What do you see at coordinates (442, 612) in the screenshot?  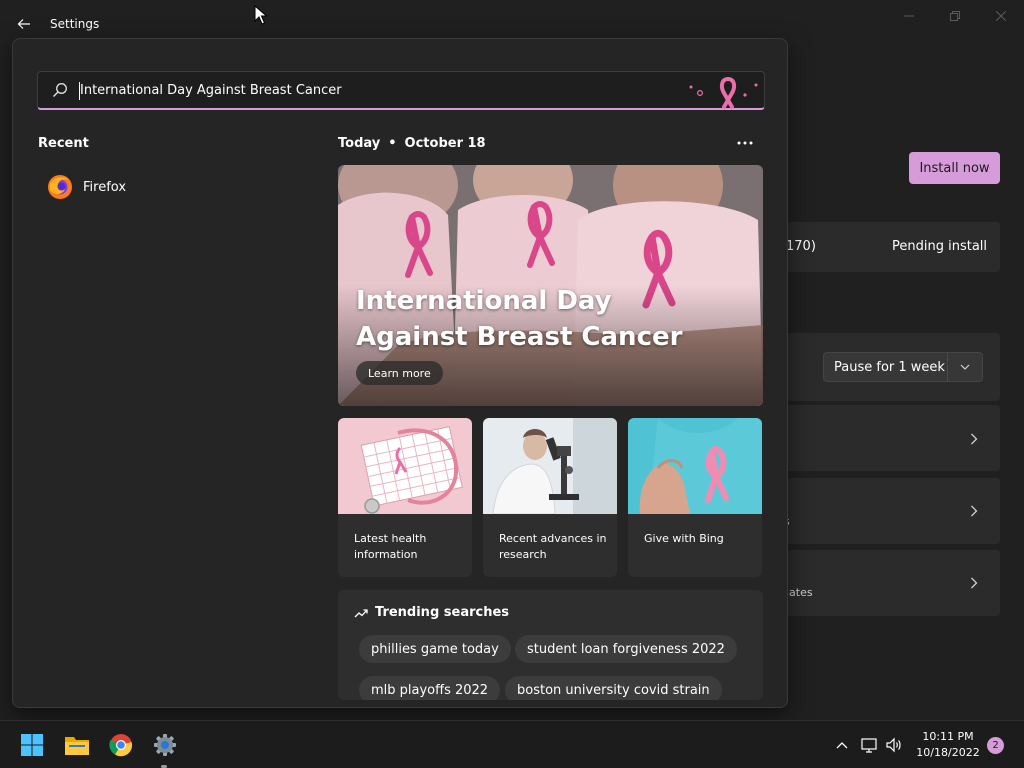 I see `trending-heading-label: Trending searches` at bounding box center [442, 612].